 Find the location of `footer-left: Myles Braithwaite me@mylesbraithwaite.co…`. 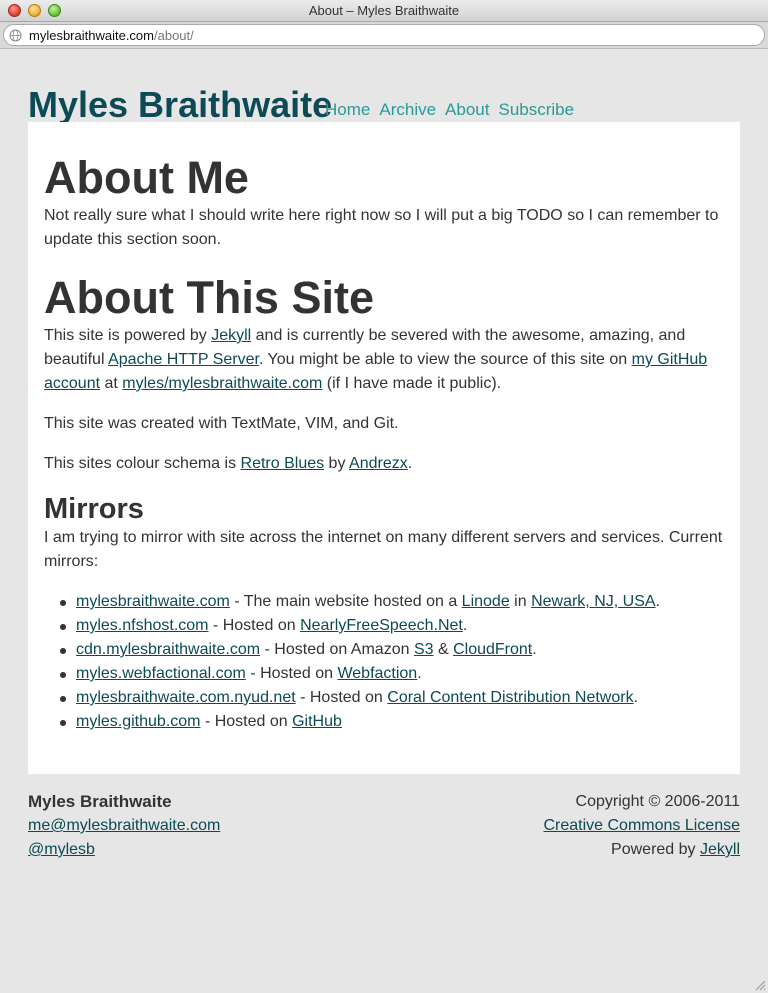

footer-left: Myles Braithwaite me@mylesbraithwaite.co… is located at coordinates (124, 826).